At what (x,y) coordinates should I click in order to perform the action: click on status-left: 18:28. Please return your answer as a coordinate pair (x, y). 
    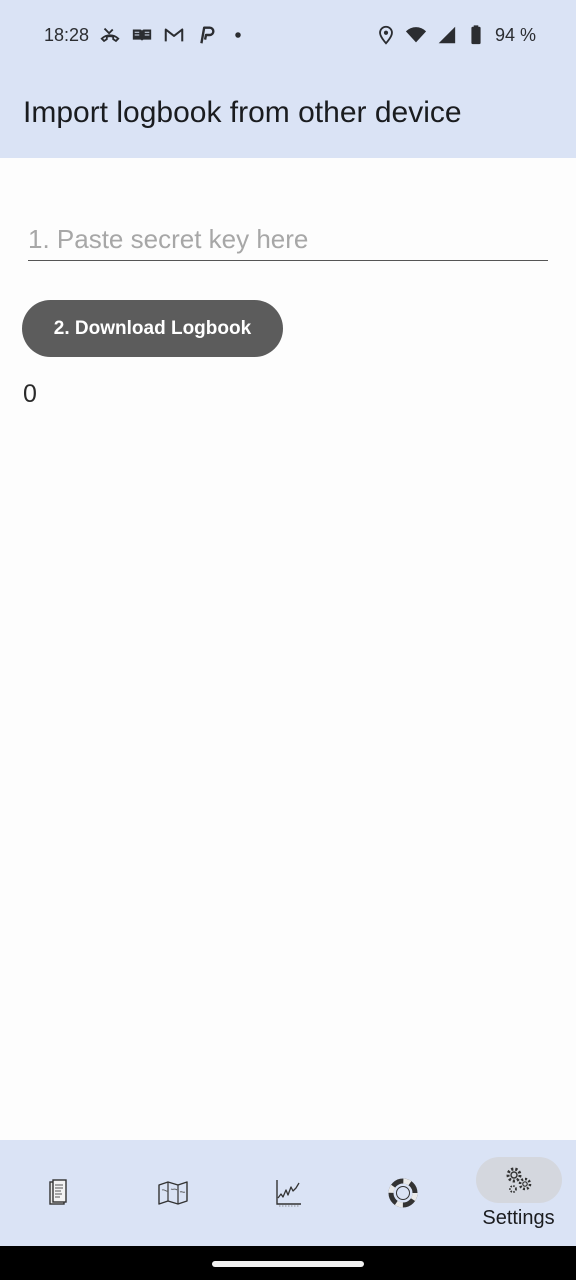
    Looking at the image, I should click on (146, 35).